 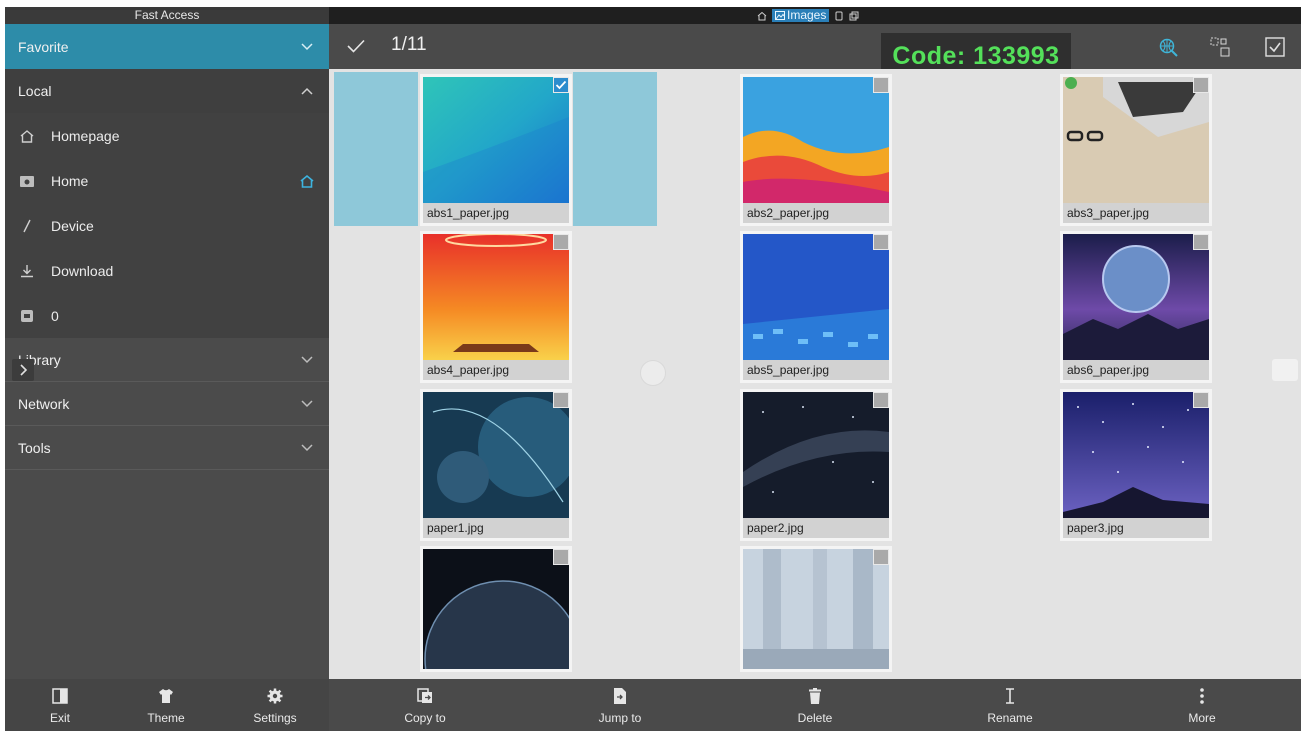 I want to click on sidebar-item-label: Homepage, so click(x=85, y=135).